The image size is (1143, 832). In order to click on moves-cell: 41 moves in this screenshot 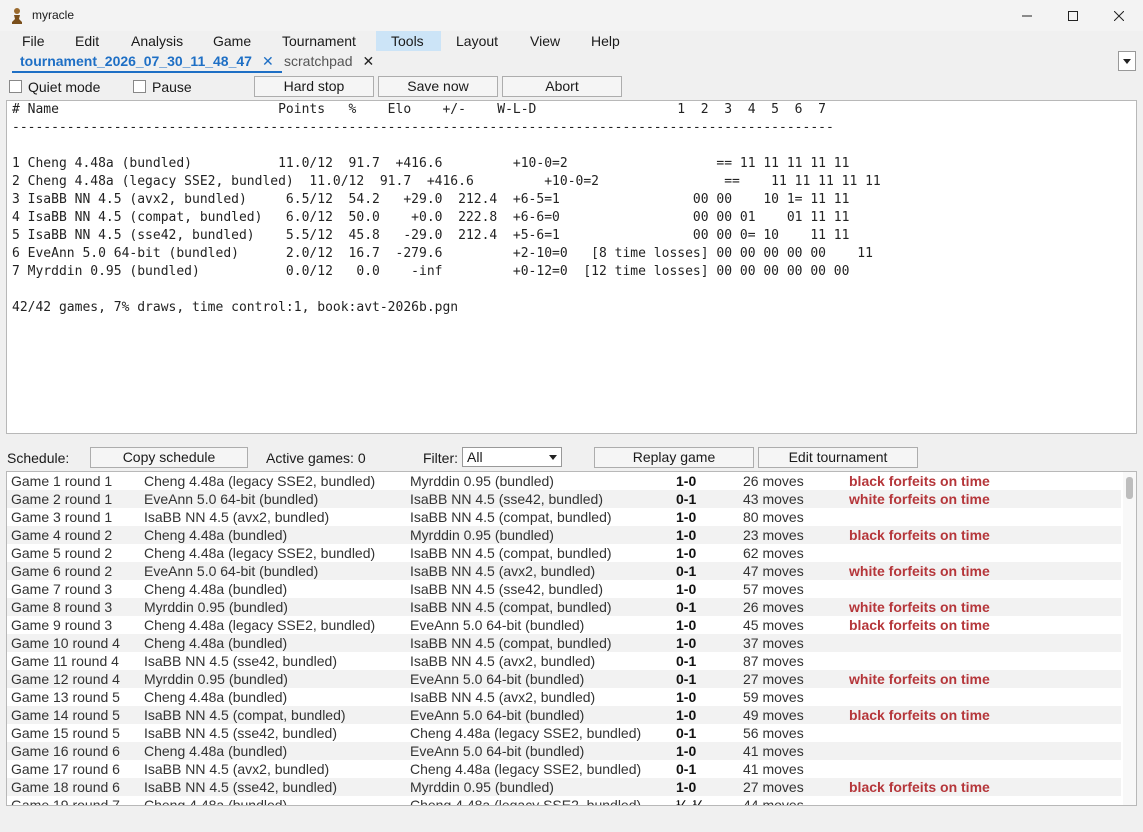, I will do `click(773, 751)`.